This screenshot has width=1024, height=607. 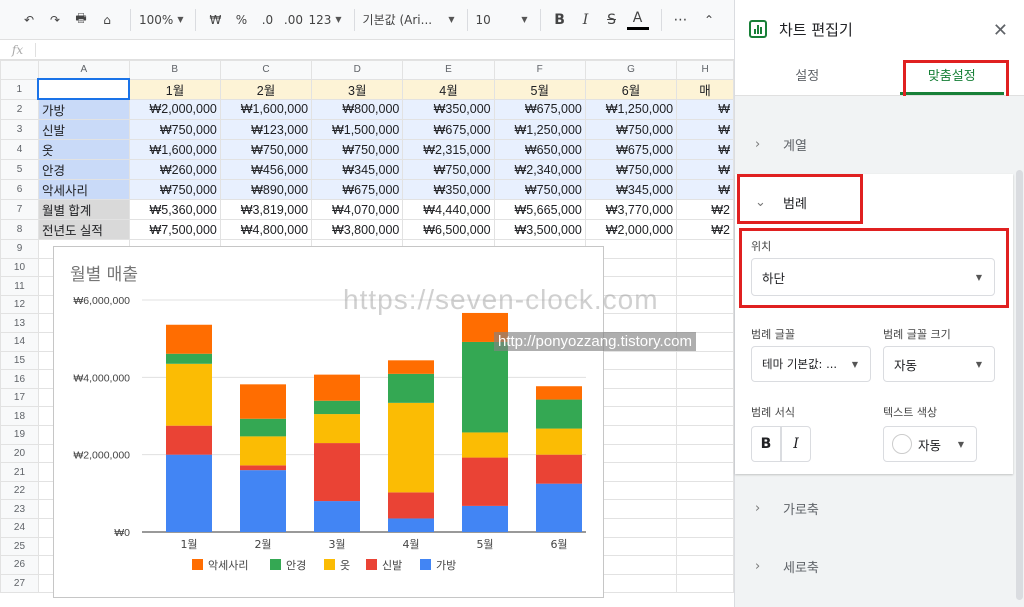 What do you see at coordinates (409, 20) in the screenshot?
I see `font-family-select: 기본값 (Ari... ▼` at bounding box center [409, 20].